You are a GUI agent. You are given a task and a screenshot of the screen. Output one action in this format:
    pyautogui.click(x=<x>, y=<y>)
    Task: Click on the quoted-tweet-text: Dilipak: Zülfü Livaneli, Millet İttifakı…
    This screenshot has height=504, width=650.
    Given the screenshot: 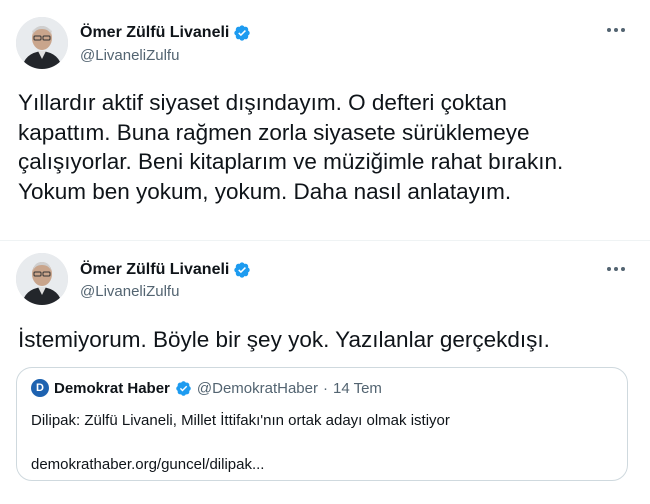 What is the action you would take?
    pyautogui.click(x=240, y=420)
    